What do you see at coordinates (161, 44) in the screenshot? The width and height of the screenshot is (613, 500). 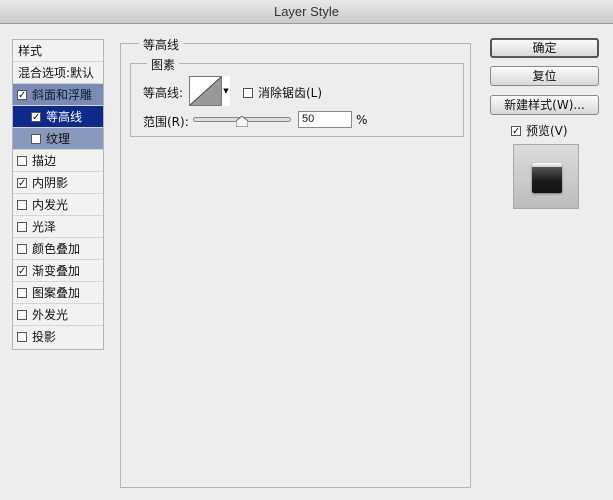 I see `panel-title: 等高线` at bounding box center [161, 44].